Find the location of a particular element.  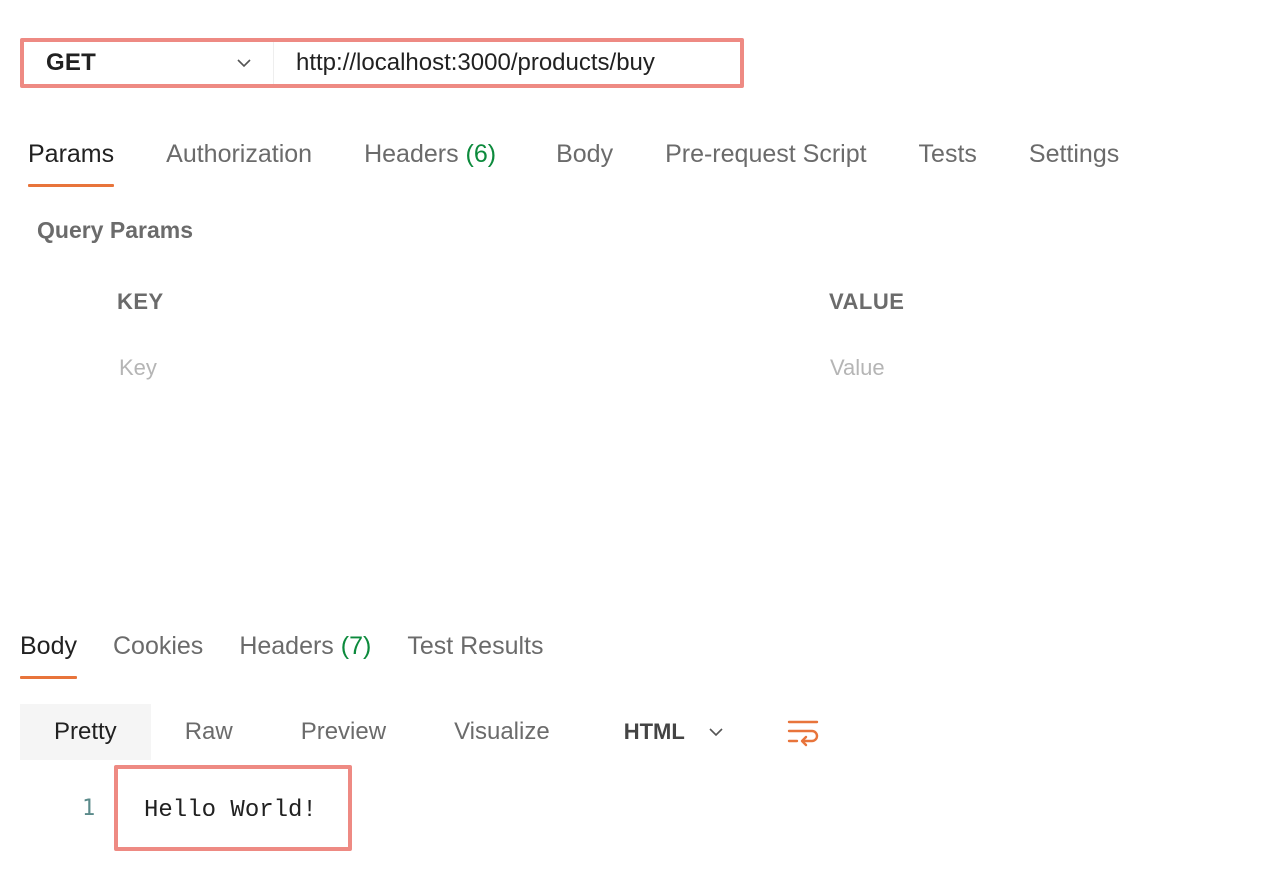

headers-count-badge: (6) is located at coordinates (481, 154).